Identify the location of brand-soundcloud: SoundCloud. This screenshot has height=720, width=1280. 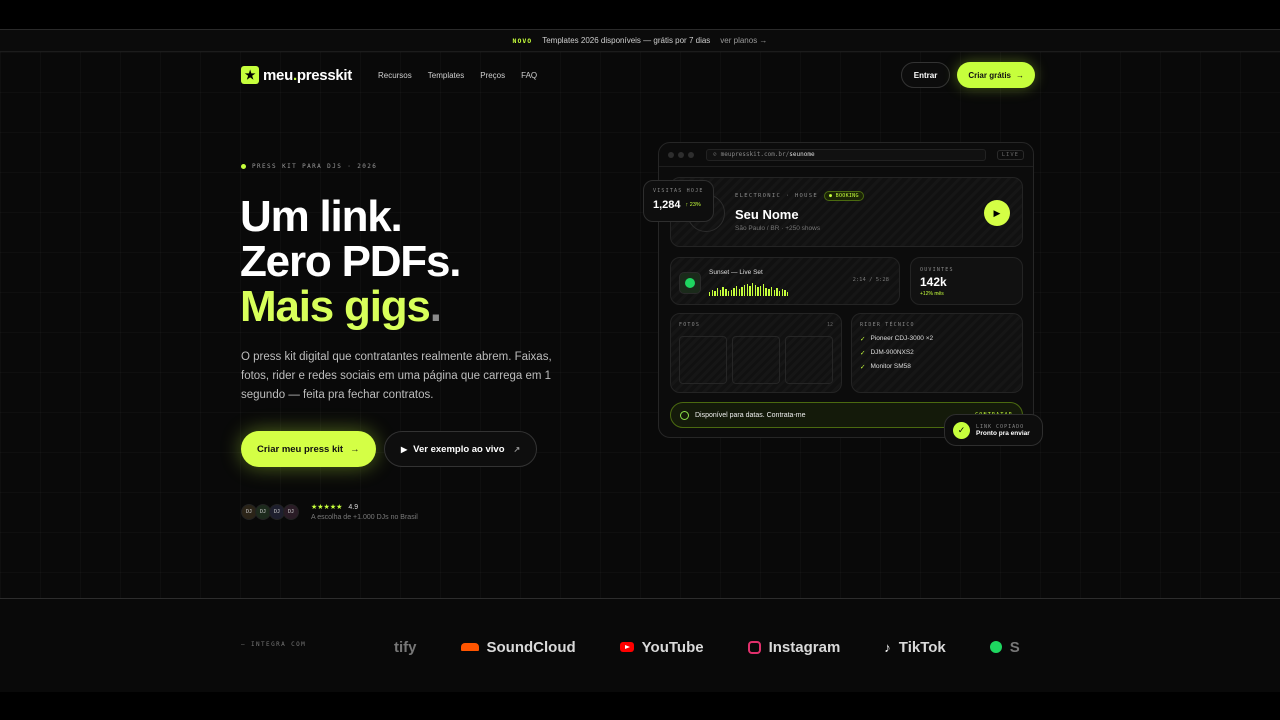
(518, 647).